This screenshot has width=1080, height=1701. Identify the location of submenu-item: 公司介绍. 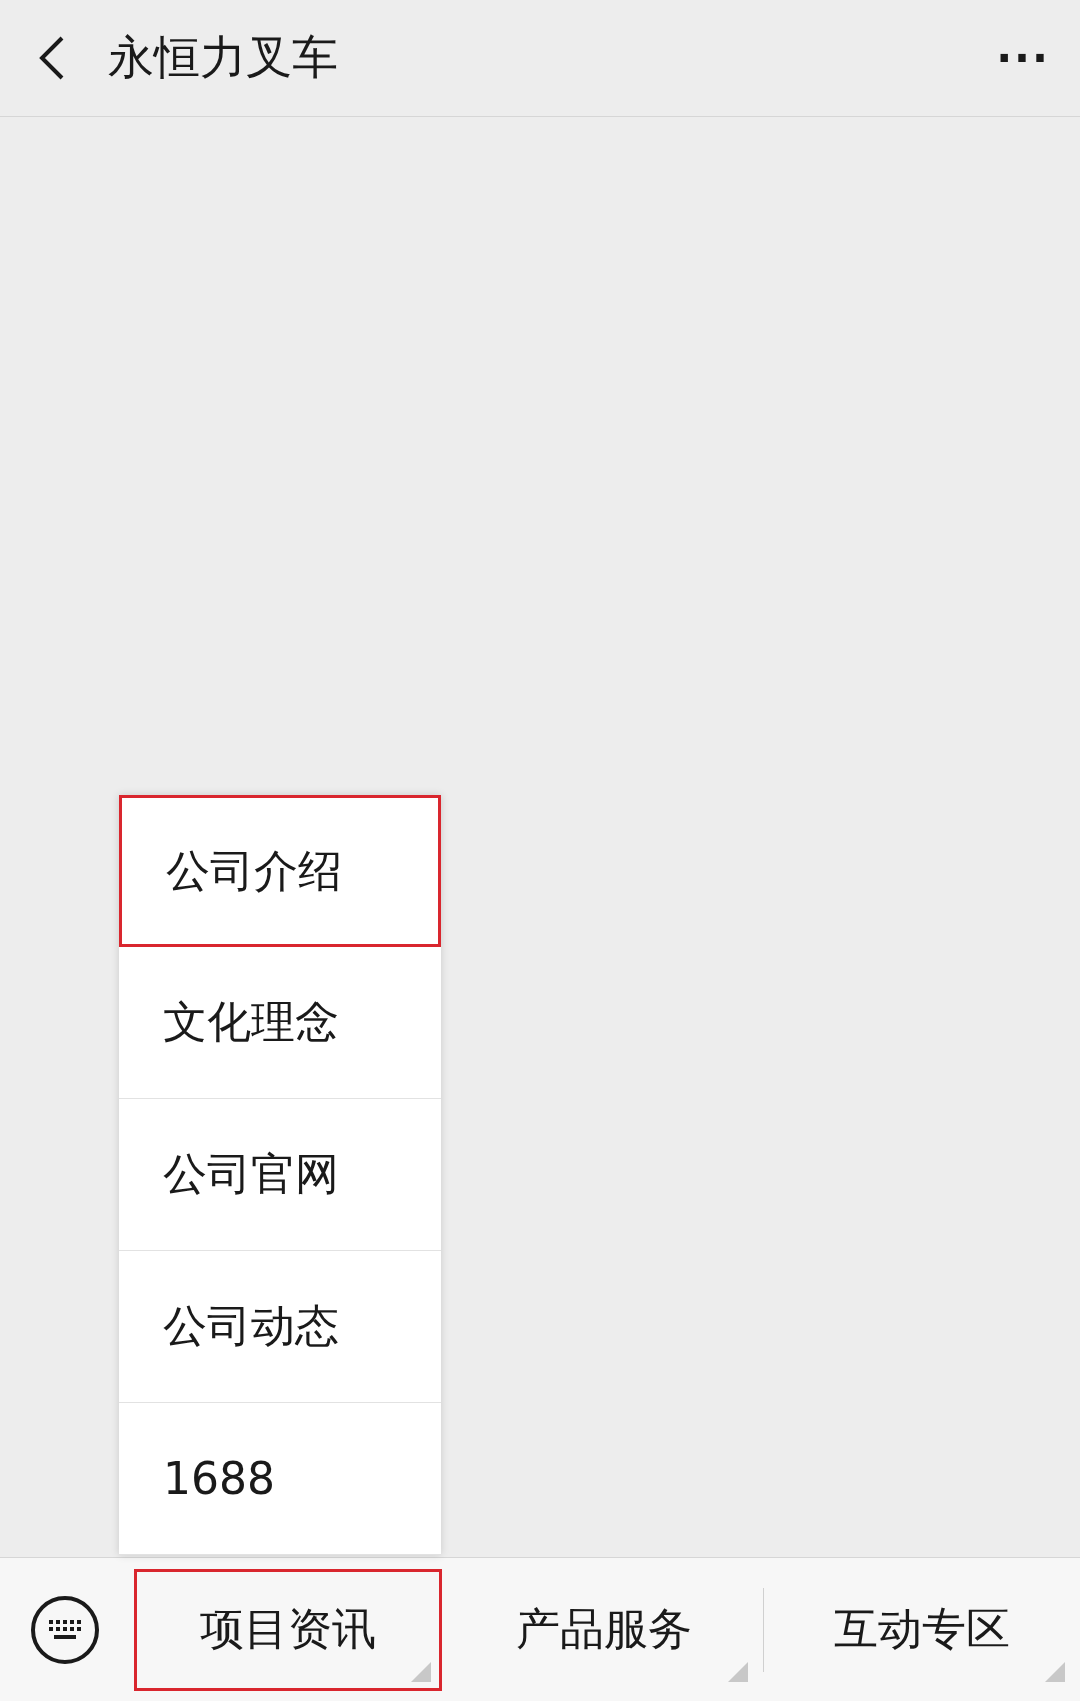
(280, 871).